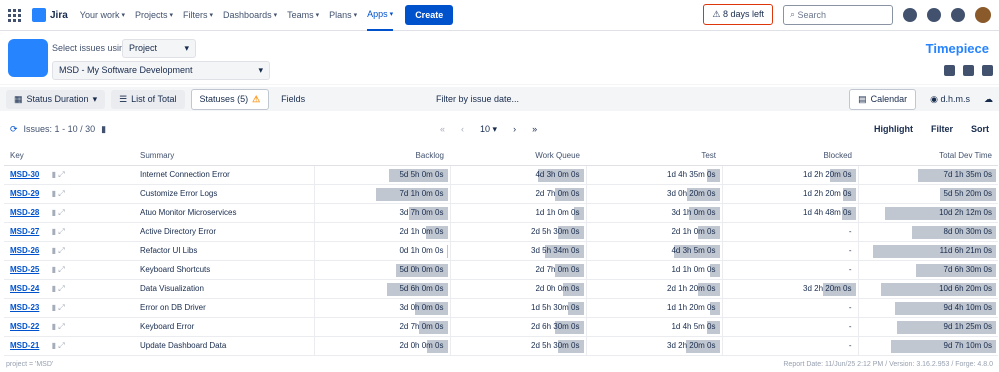 This screenshot has height=372, width=999. I want to click on calendar-button: ▤ Calendar, so click(883, 99).